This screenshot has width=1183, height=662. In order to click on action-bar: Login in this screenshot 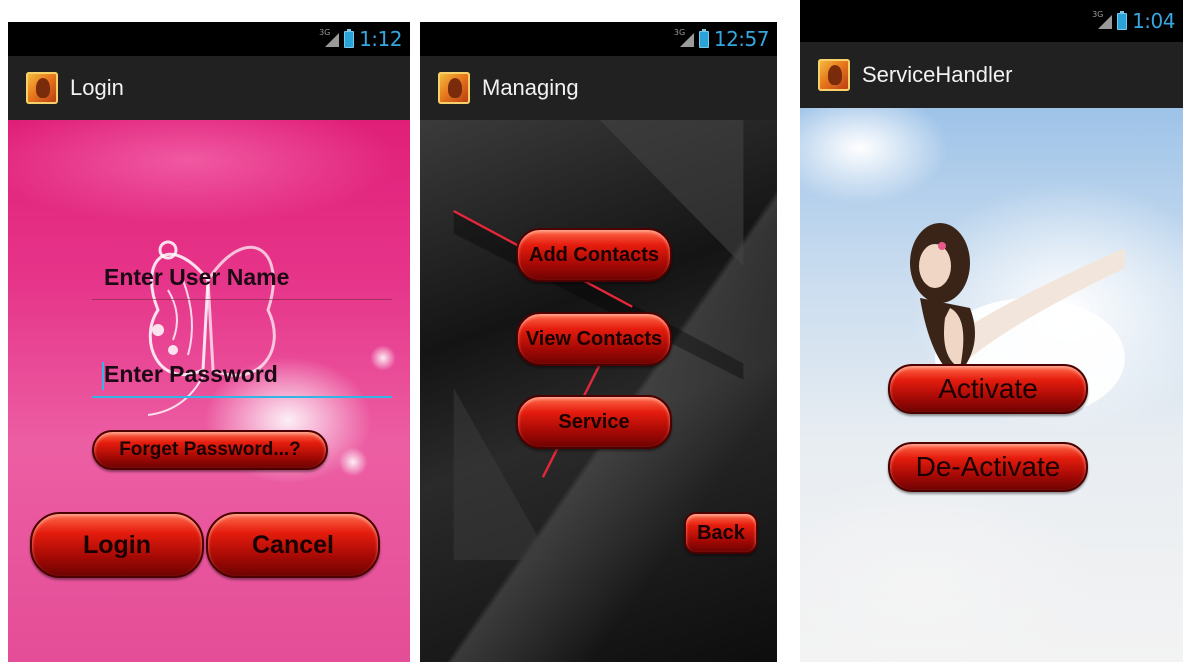, I will do `click(209, 88)`.